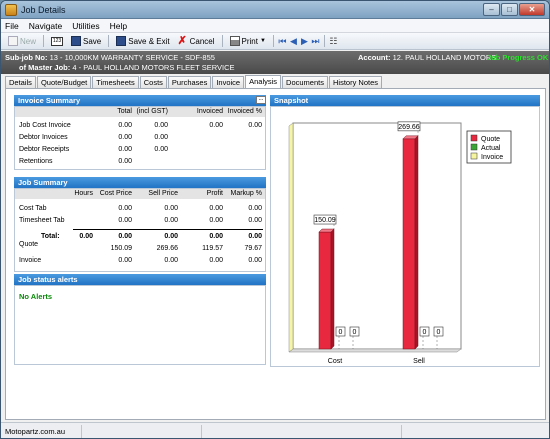 The image size is (550, 439). What do you see at coordinates (85, 26) in the screenshot?
I see `menu-utilities: Utilities` at bounding box center [85, 26].